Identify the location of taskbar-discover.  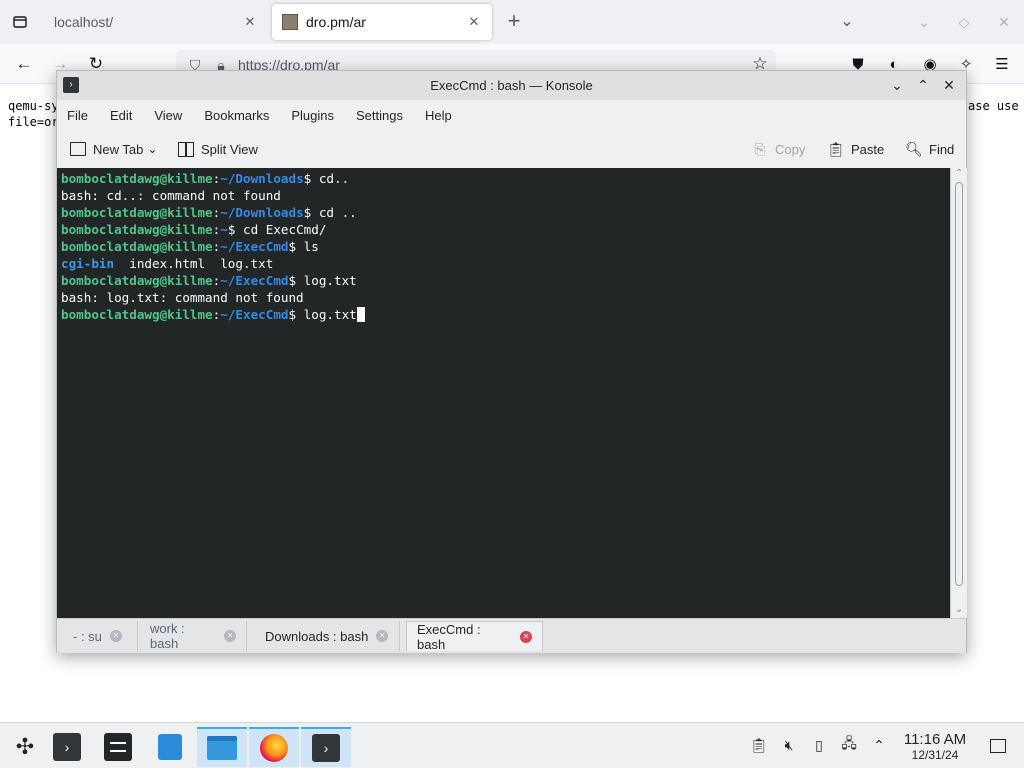
(170, 747).